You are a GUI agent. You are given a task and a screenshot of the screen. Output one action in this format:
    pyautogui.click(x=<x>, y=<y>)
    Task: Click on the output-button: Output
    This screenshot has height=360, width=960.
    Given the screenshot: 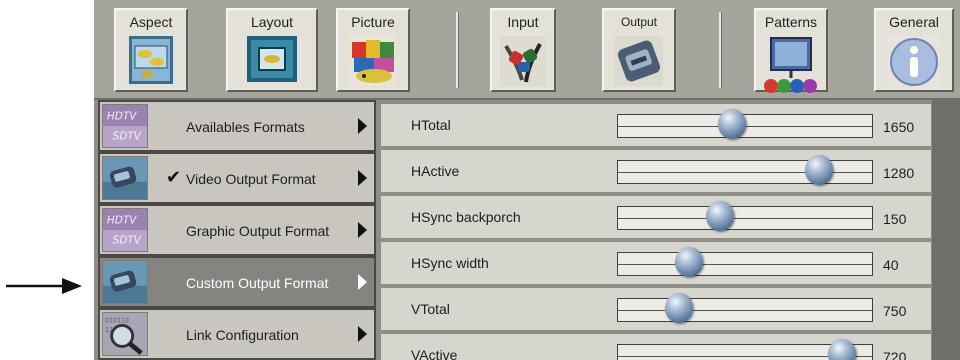 What is the action you would take?
    pyautogui.click(x=639, y=50)
    